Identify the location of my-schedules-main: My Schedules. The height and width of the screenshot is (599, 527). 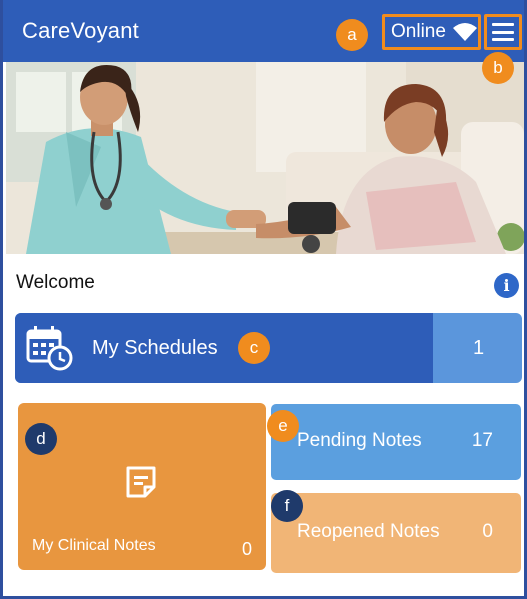
(224, 348).